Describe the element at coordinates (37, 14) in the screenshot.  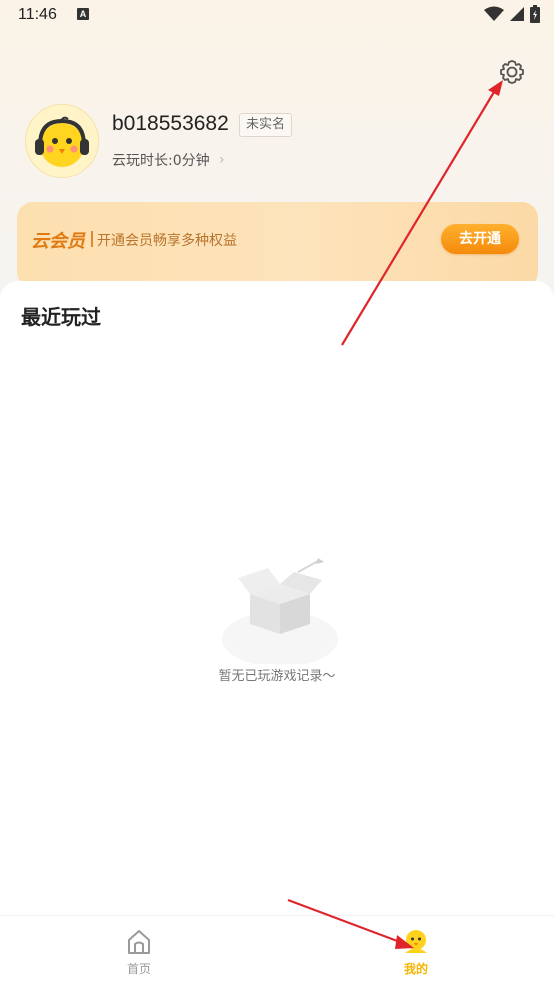
I see `status-time: 11:46` at that location.